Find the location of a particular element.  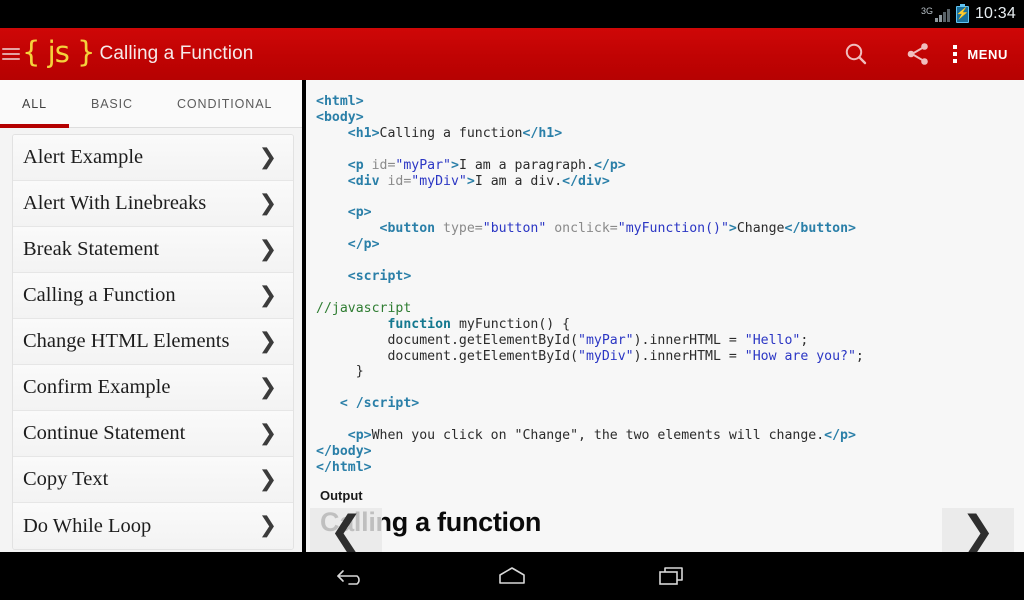

list-item: Change HTML Elements ❯ is located at coordinates (153, 342).